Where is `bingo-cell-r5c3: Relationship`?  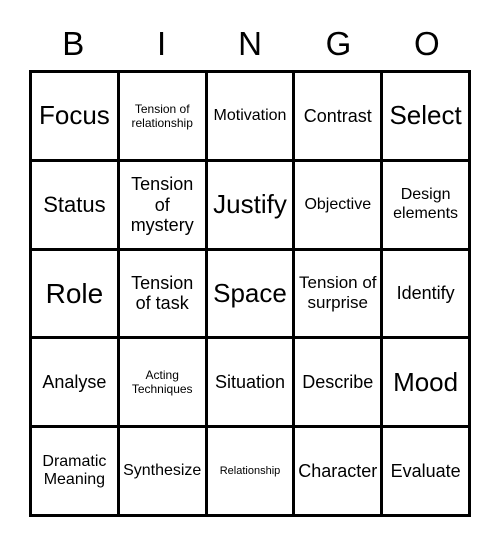 bingo-cell-r5c3: Relationship is located at coordinates (251, 472).